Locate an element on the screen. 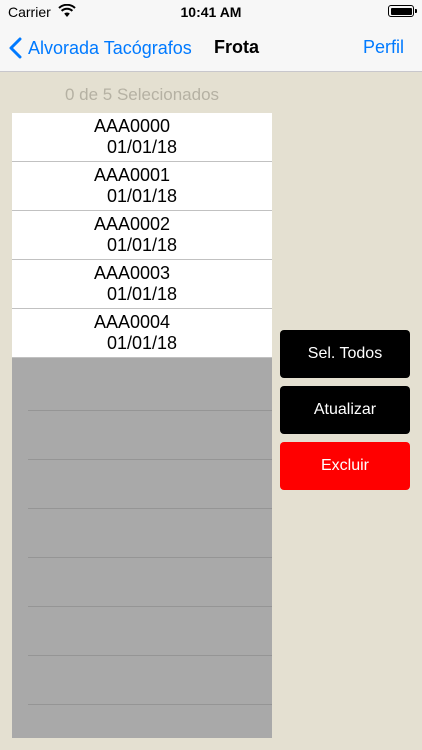 This screenshot has height=750, width=422. clock: 10:41 AM is located at coordinates (211, 12).